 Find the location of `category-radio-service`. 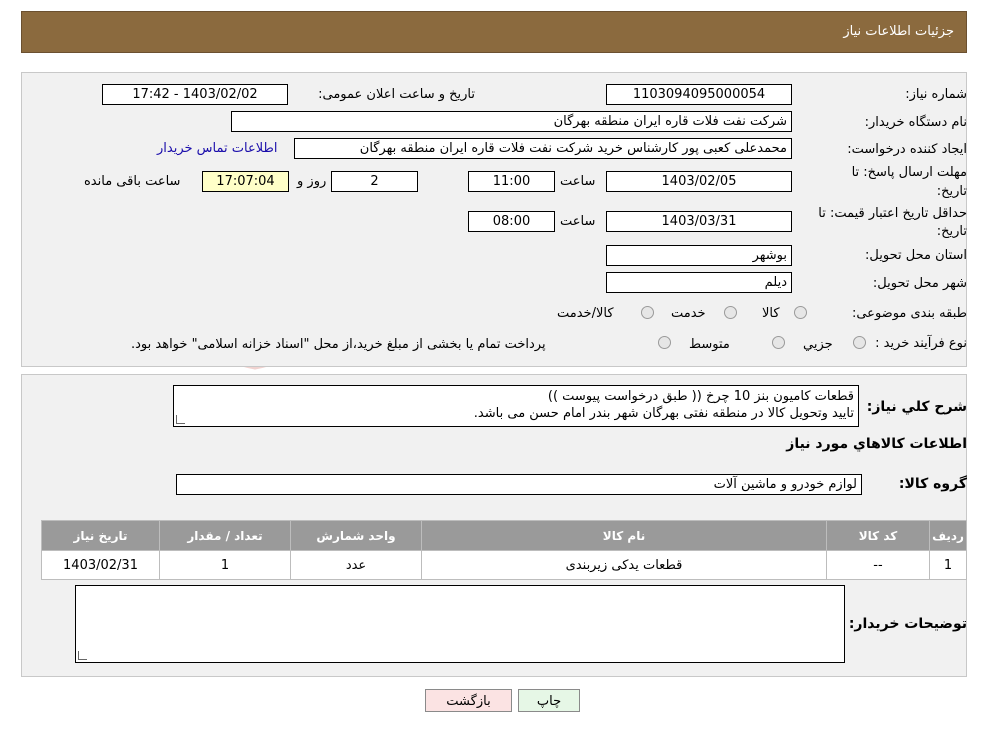

category-radio-service is located at coordinates (730, 312).